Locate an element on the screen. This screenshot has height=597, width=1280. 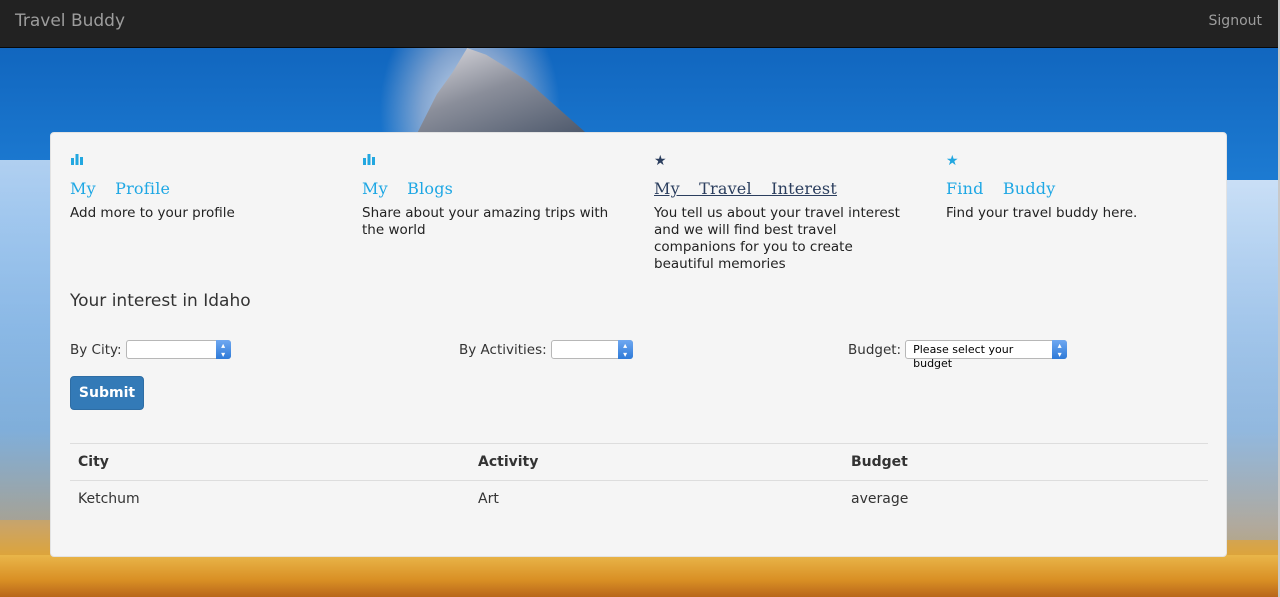
activities-select: ▴ ▾ is located at coordinates (591, 349).